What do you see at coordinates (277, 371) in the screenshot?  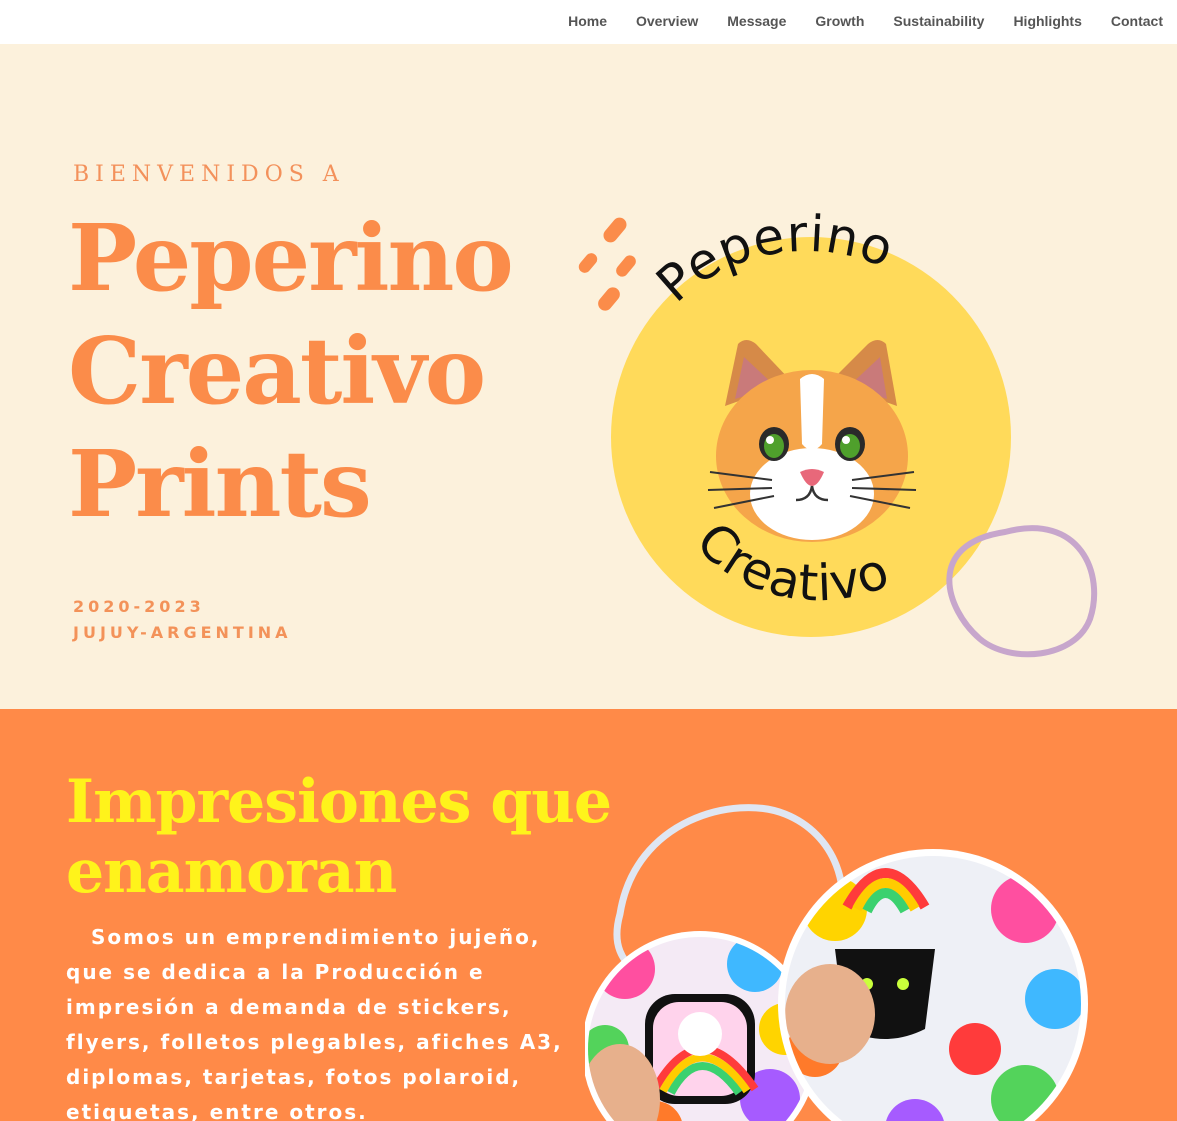 I see `hero-title-line-2: Creativo` at bounding box center [277, 371].